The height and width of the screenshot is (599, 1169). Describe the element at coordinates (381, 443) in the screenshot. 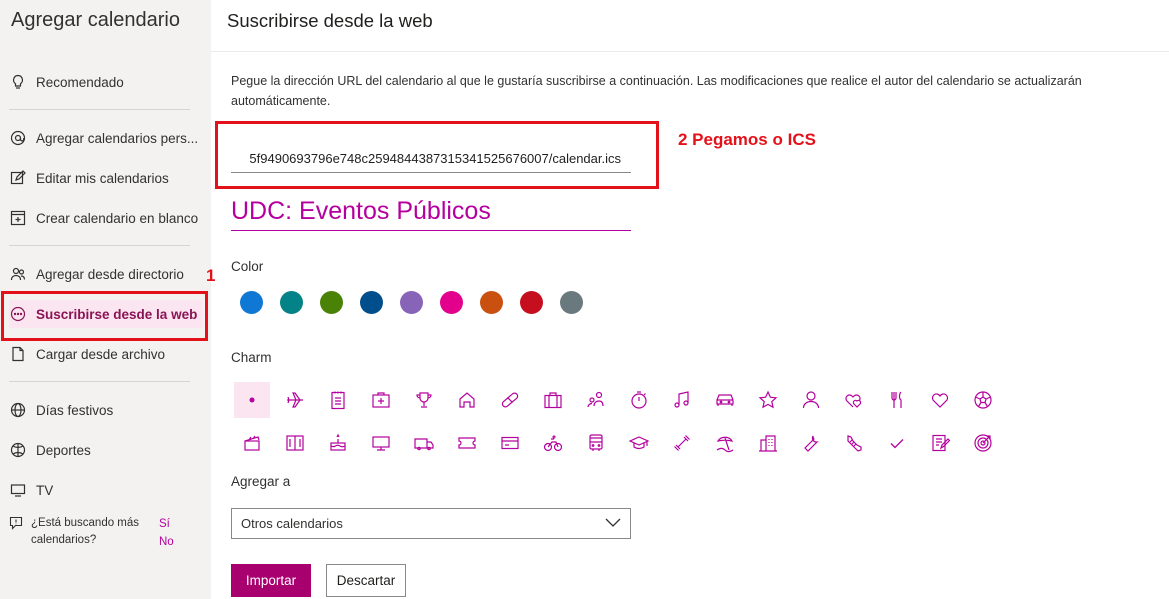

I see `charm-monitor-icon` at that location.